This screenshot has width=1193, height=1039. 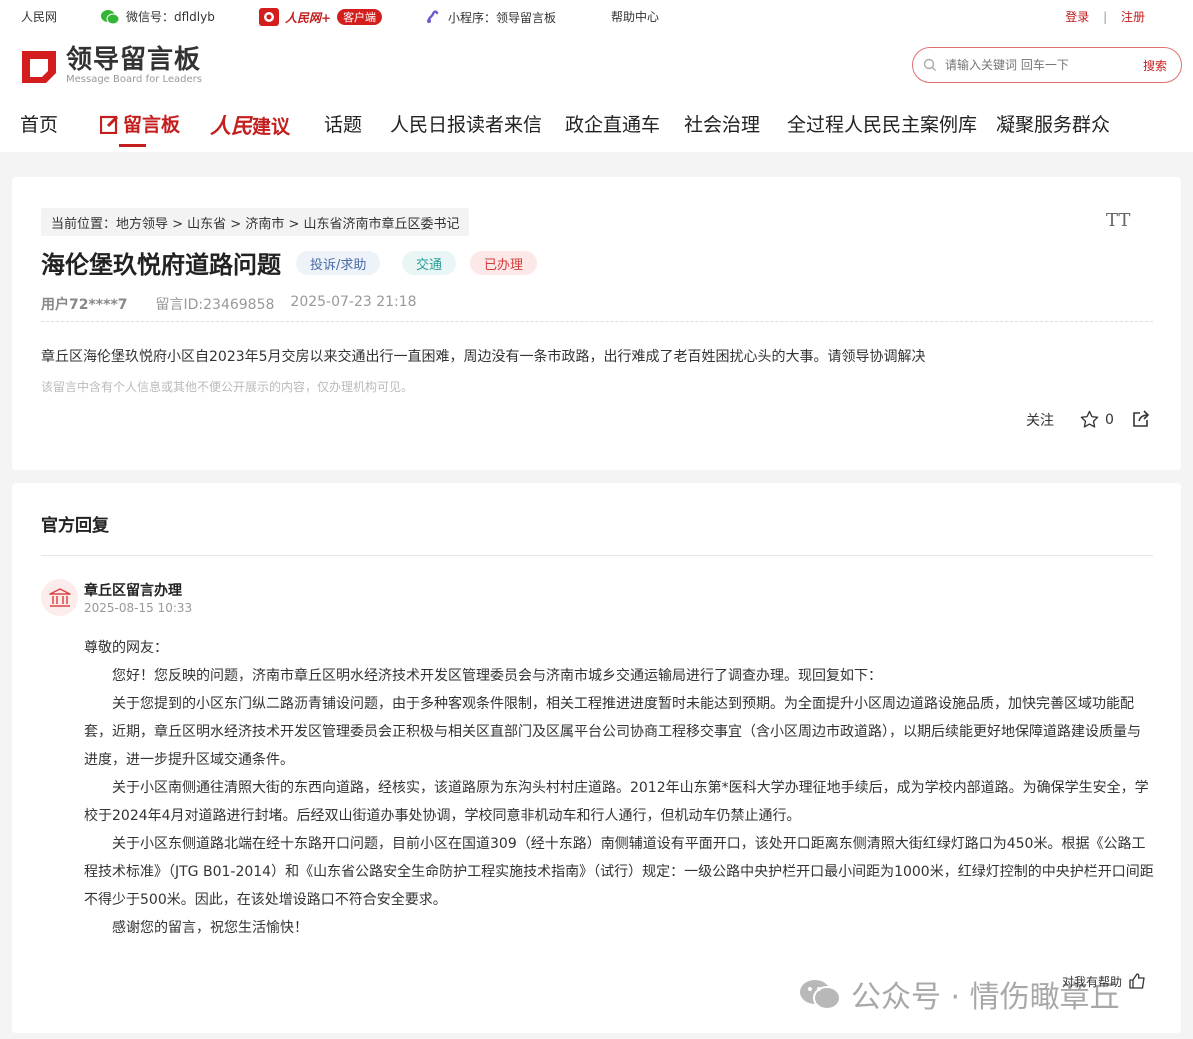 I want to click on nav-item-people-suggestion: 人民建议, so click(x=250, y=125).